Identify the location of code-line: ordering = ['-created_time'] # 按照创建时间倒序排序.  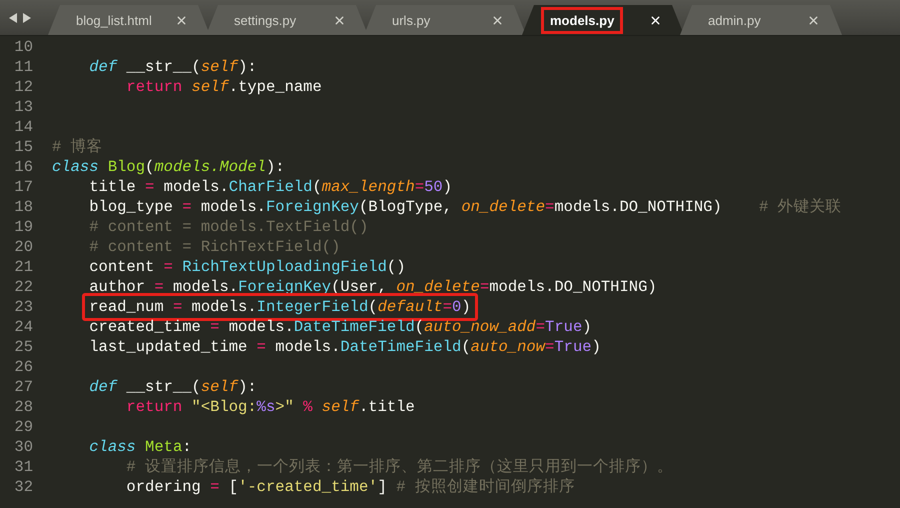
(350, 487).